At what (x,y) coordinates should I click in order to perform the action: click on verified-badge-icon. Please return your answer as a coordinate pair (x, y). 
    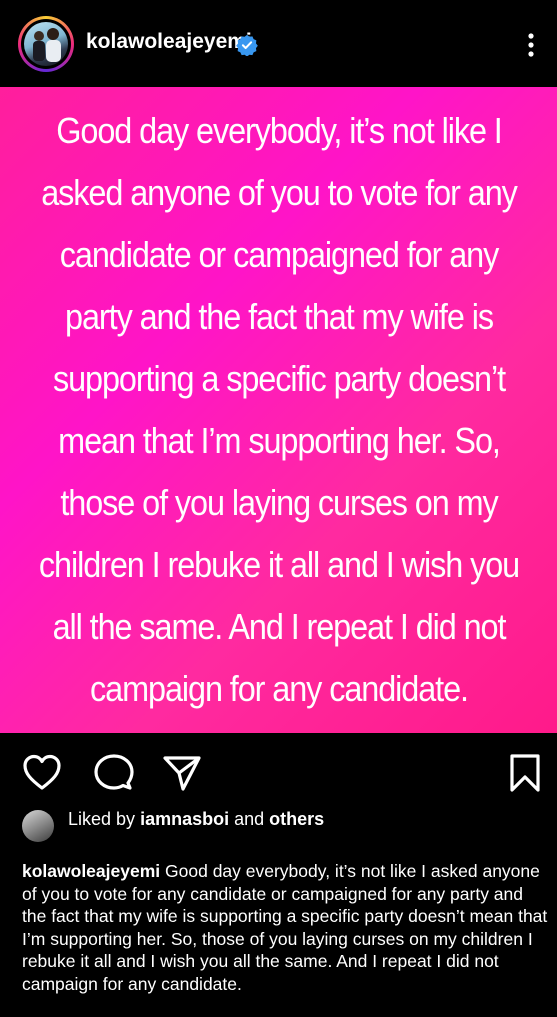
    Looking at the image, I should click on (247, 45).